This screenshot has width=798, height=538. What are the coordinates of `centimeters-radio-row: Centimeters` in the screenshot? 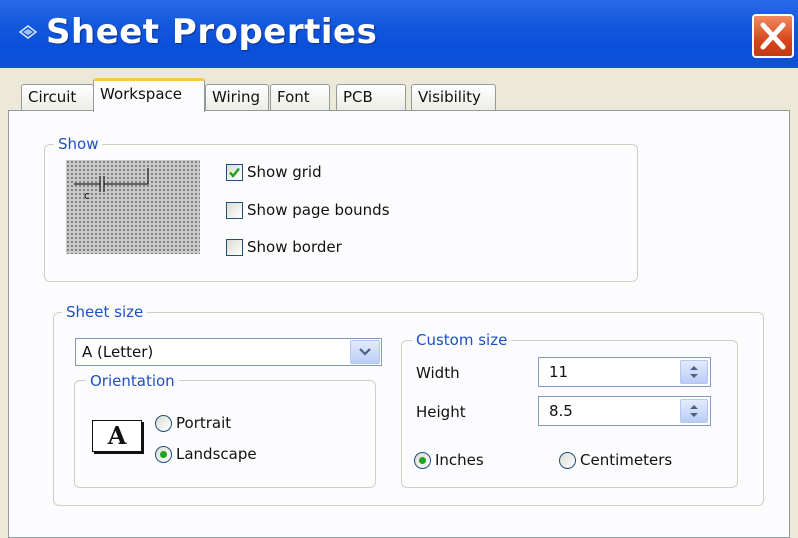 It's located at (615, 460).